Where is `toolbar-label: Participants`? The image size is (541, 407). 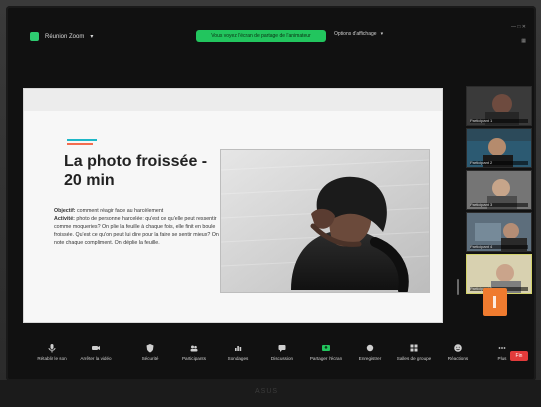 toolbar-label: Participants is located at coordinates (193, 358).